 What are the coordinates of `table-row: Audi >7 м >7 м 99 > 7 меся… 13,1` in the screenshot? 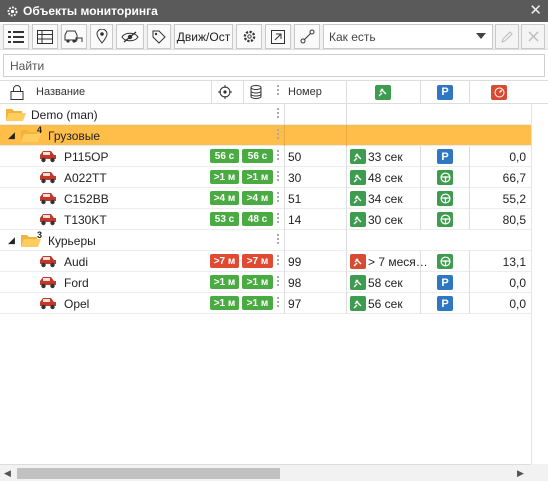 It's located at (265, 261).